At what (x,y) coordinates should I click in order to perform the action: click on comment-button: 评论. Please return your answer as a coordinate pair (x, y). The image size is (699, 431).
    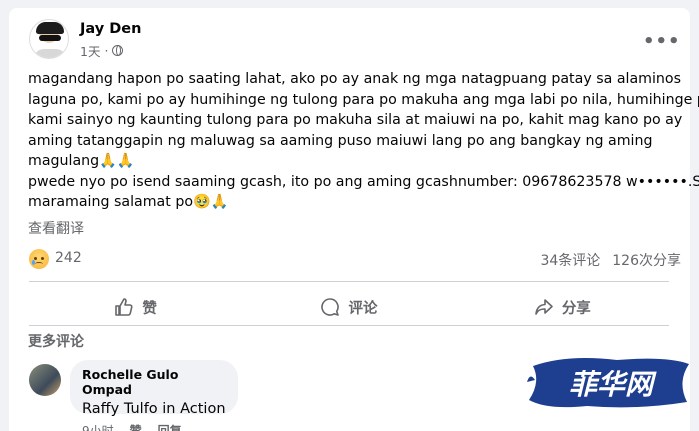
    Looking at the image, I should click on (348, 307).